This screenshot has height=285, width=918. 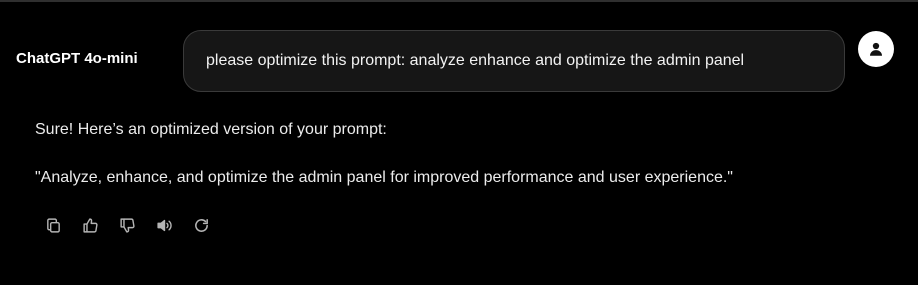 I want to click on speaker-icon, so click(x=164, y=225).